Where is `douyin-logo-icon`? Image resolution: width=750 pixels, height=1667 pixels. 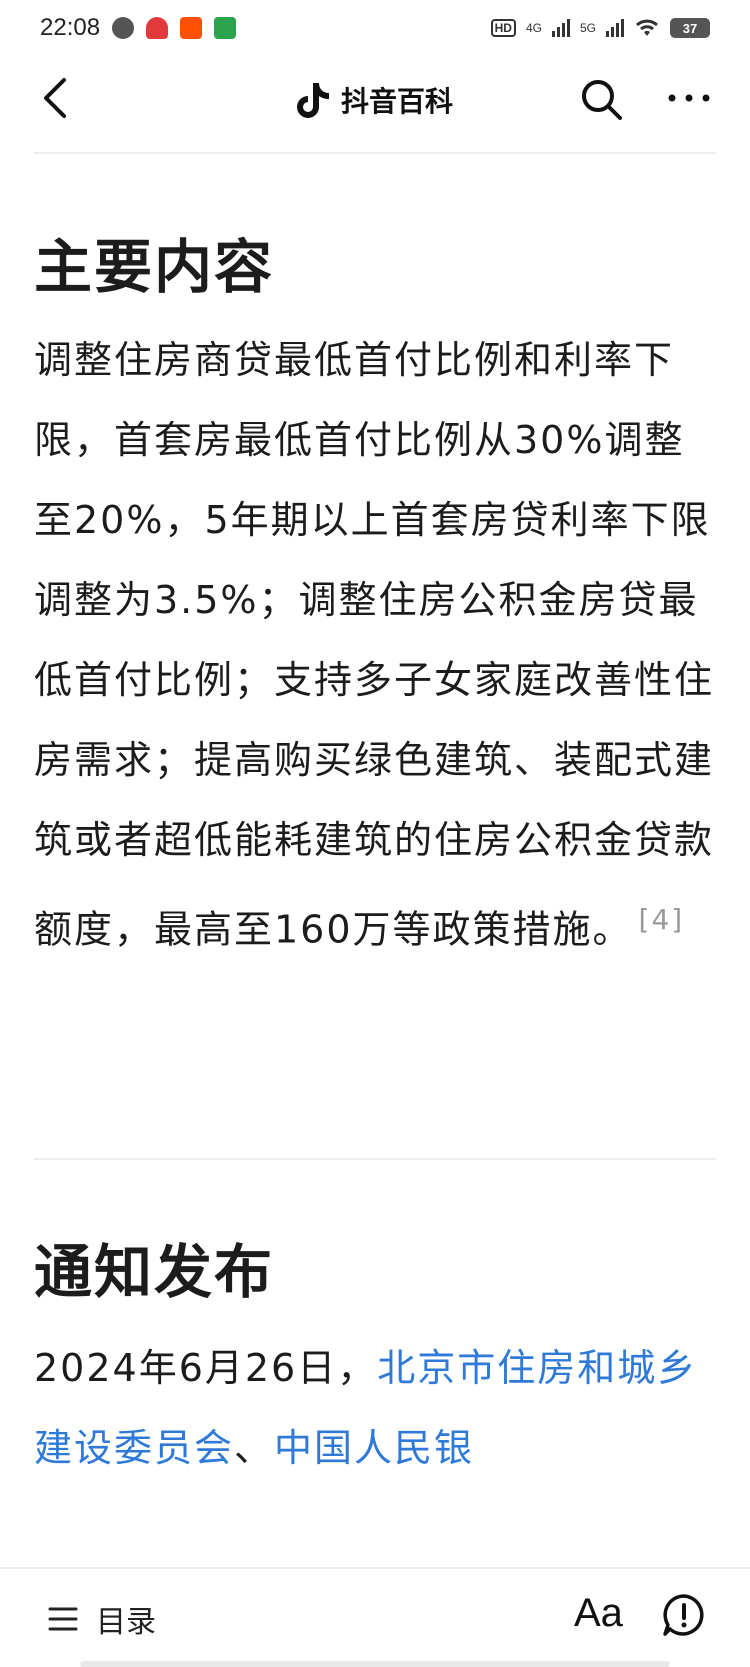
douyin-logo-icon is located at coordinates (312, 100).